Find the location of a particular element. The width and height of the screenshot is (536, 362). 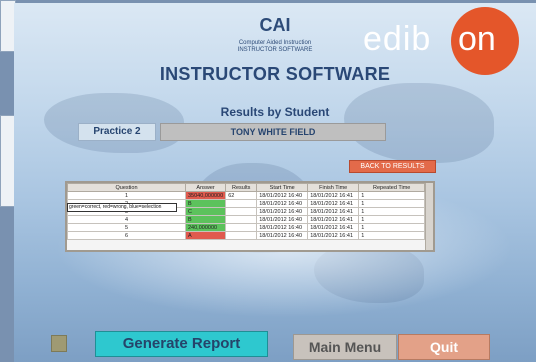

page-title: INSTRUCTOR SOFTWARE is located at coordinates (275, 74).